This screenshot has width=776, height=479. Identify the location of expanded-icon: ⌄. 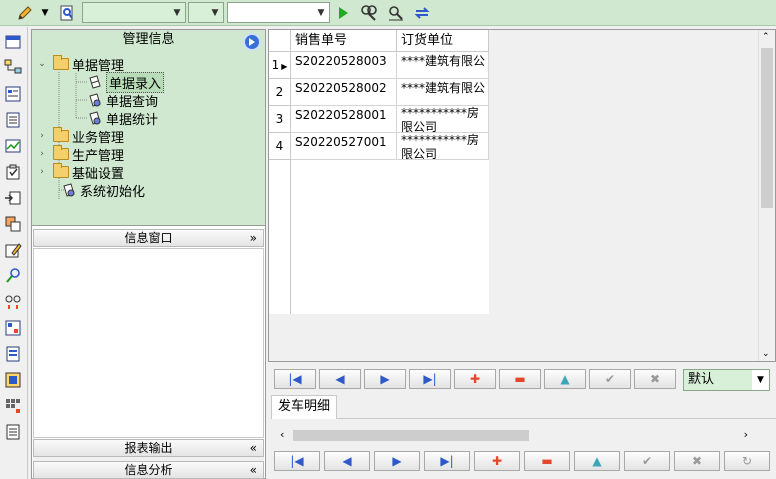
(42, 64).